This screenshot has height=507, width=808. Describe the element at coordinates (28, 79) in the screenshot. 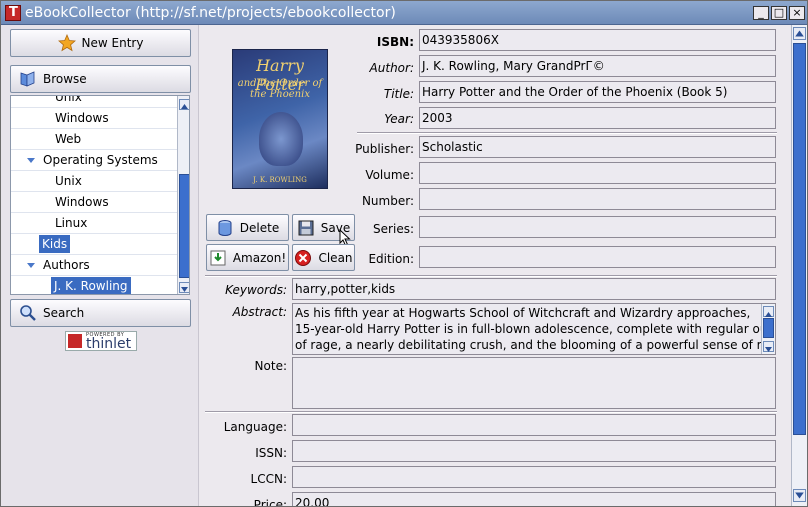

I see `book-icon` at that location.